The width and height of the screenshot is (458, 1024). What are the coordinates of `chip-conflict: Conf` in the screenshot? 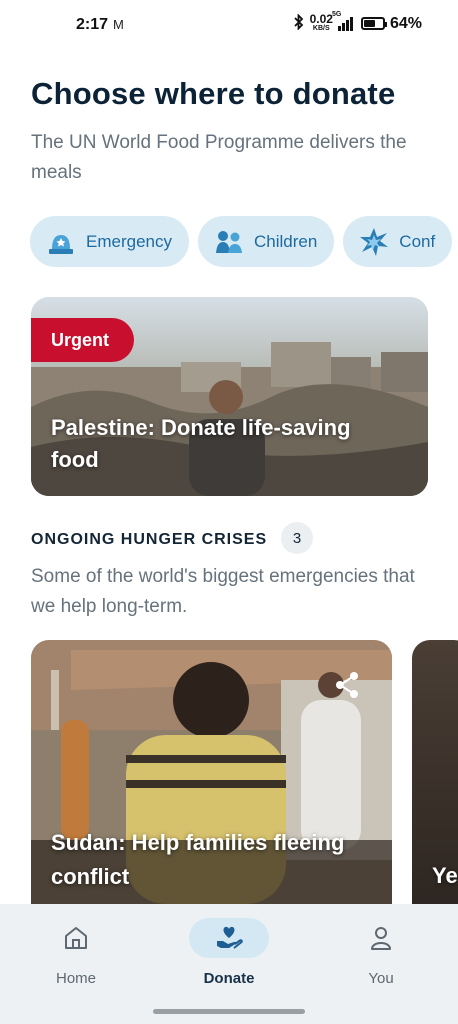 It's located at (398, 241).